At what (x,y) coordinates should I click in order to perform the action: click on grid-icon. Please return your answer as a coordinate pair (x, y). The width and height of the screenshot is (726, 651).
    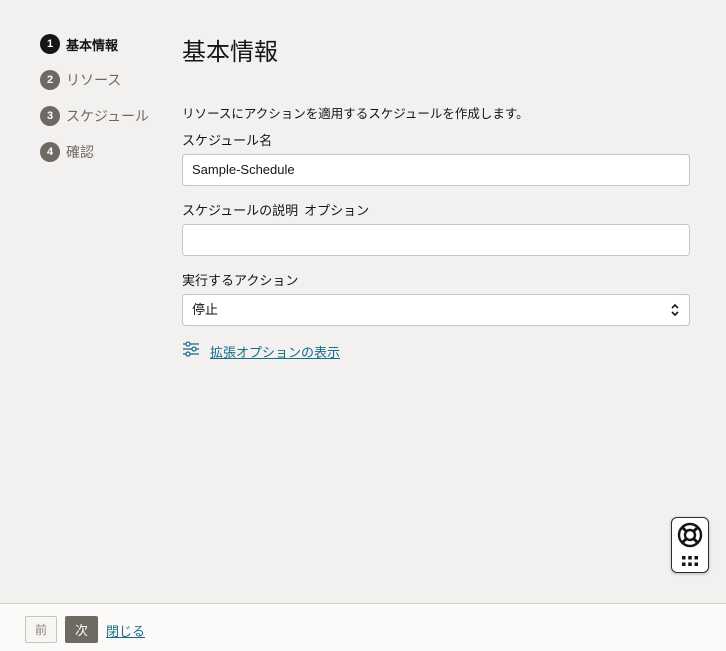
    Looking at the image, I should click on (690, 561).